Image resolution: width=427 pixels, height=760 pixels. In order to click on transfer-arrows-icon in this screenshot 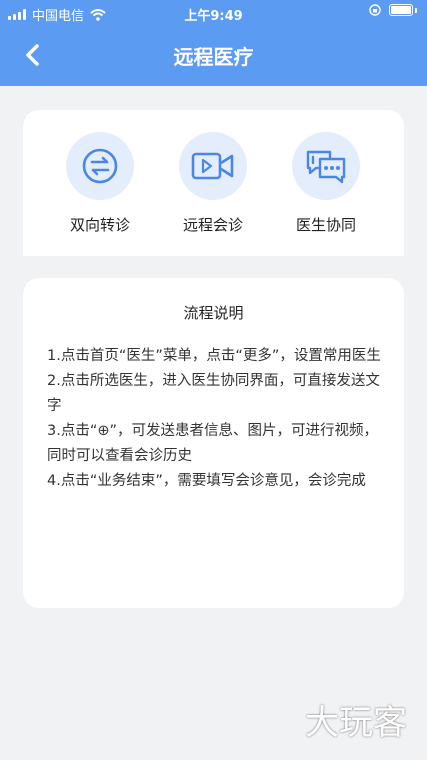, I will do `click(100, 166)`.